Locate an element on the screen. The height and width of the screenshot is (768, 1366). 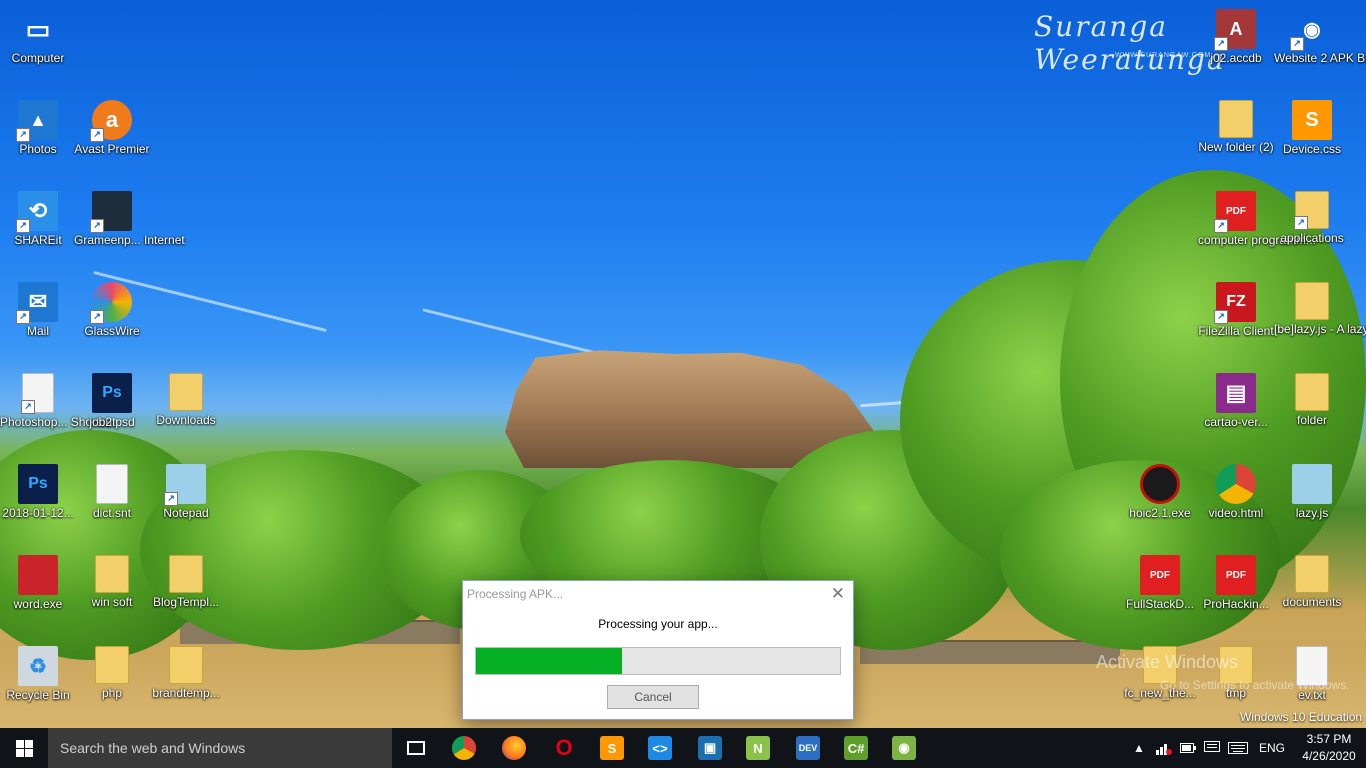
language-indicator: ENG is located at coordinates (1272, 748).